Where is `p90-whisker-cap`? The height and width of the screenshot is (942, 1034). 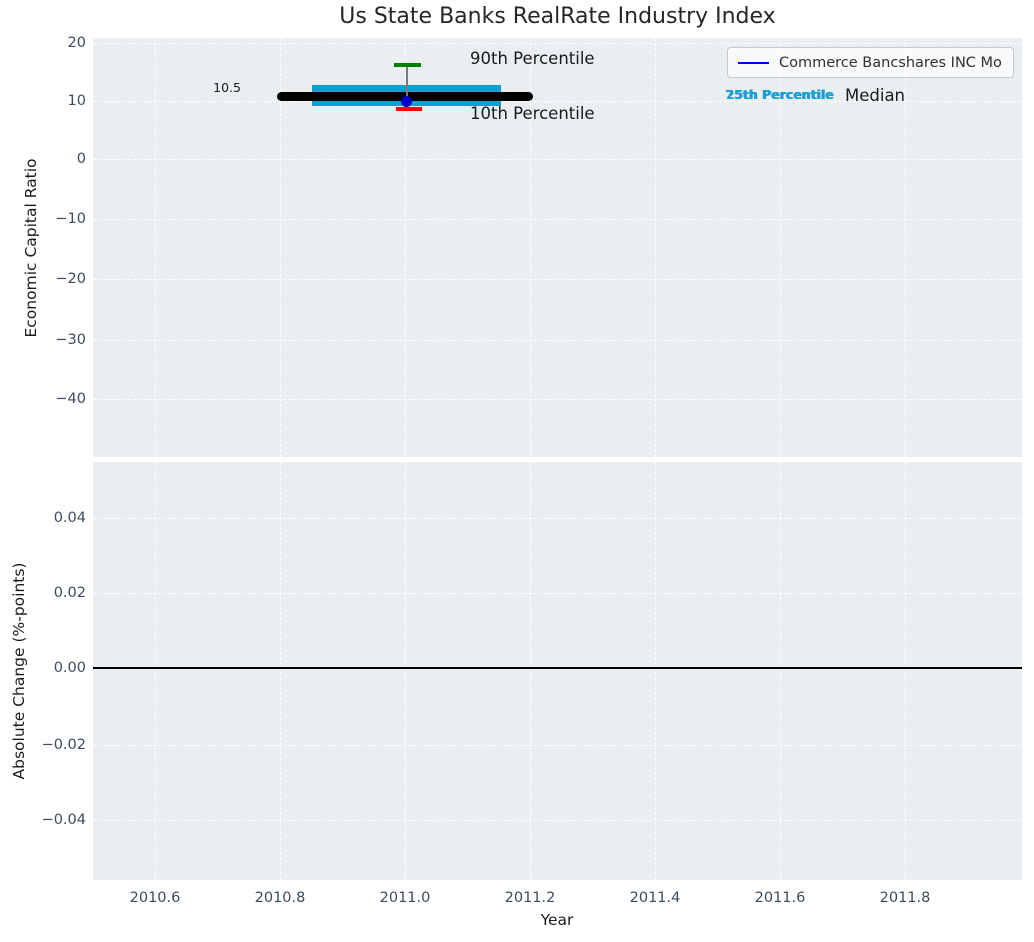
p90-whisker-cap is located at coordinates (407, 65).